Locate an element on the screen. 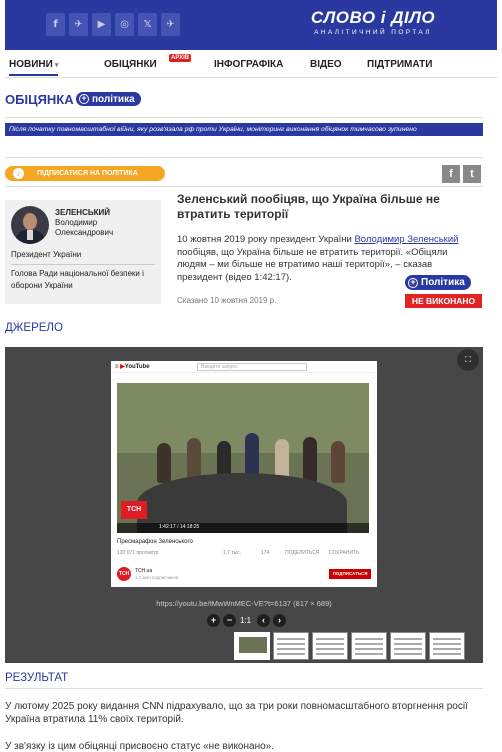  facebook-icon: f is located at coordinates (55, 24).